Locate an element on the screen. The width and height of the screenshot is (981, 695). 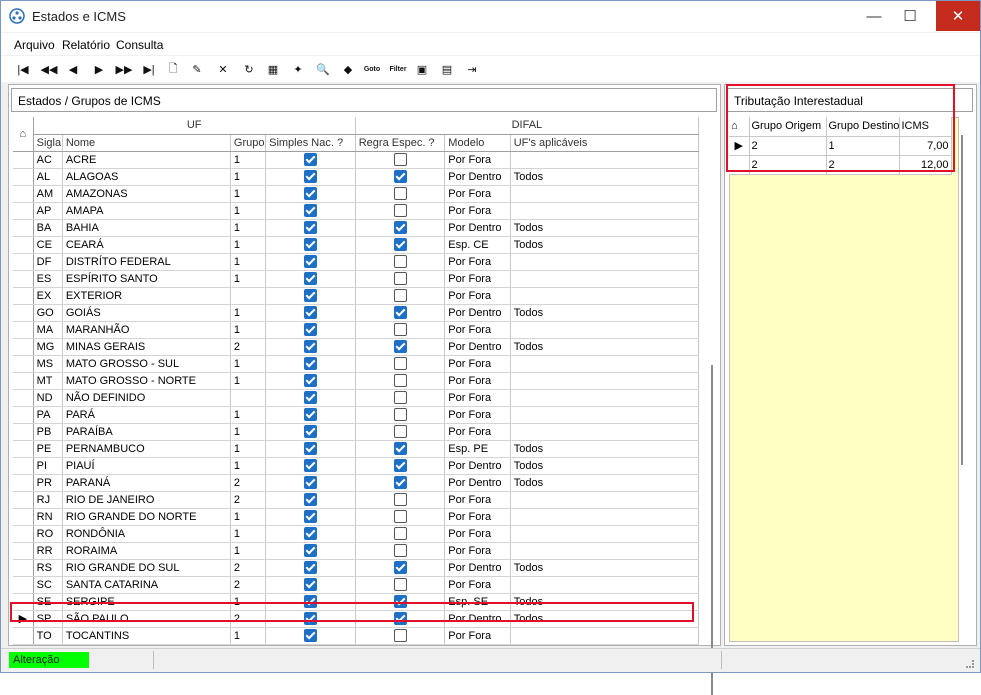
cell-modelo: Esp. CE is located at coordinates (477, 245).